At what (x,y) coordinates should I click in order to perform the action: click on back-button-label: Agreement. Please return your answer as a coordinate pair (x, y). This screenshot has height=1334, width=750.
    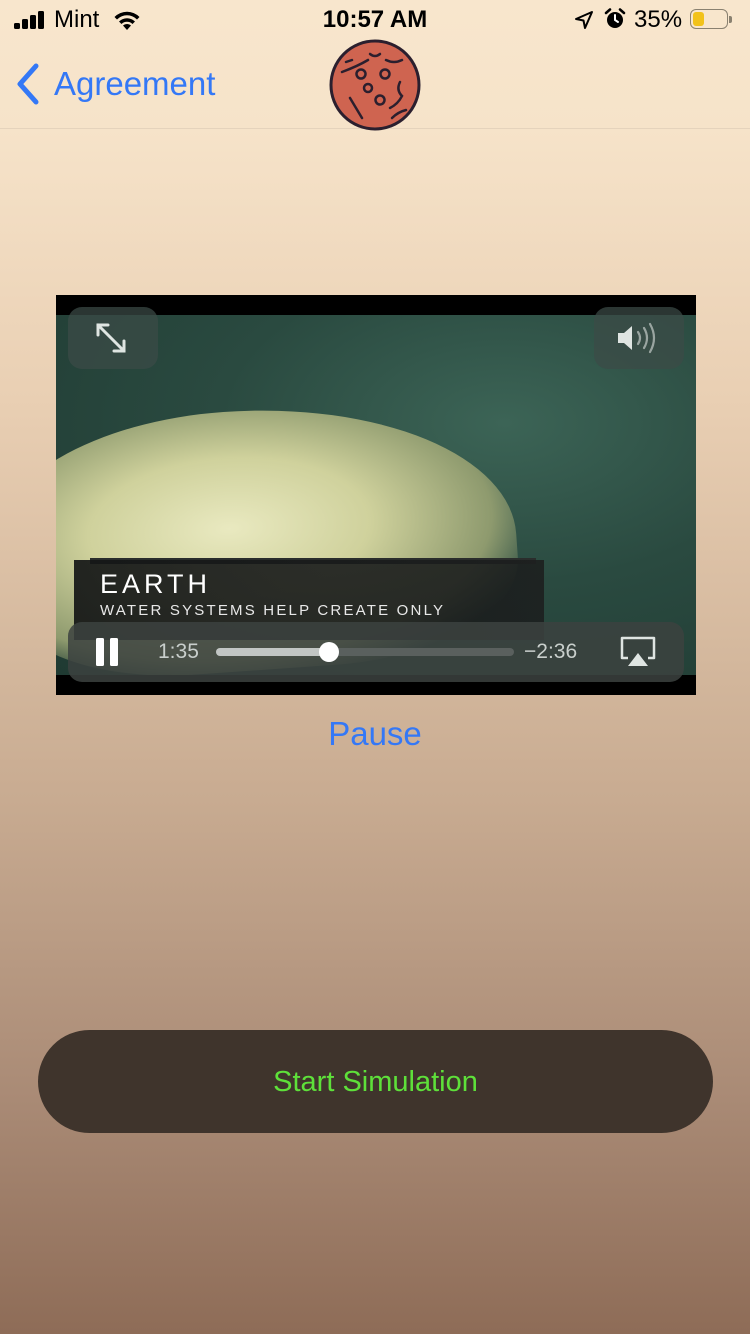
    Looking at the image, I should click on (135, 83).